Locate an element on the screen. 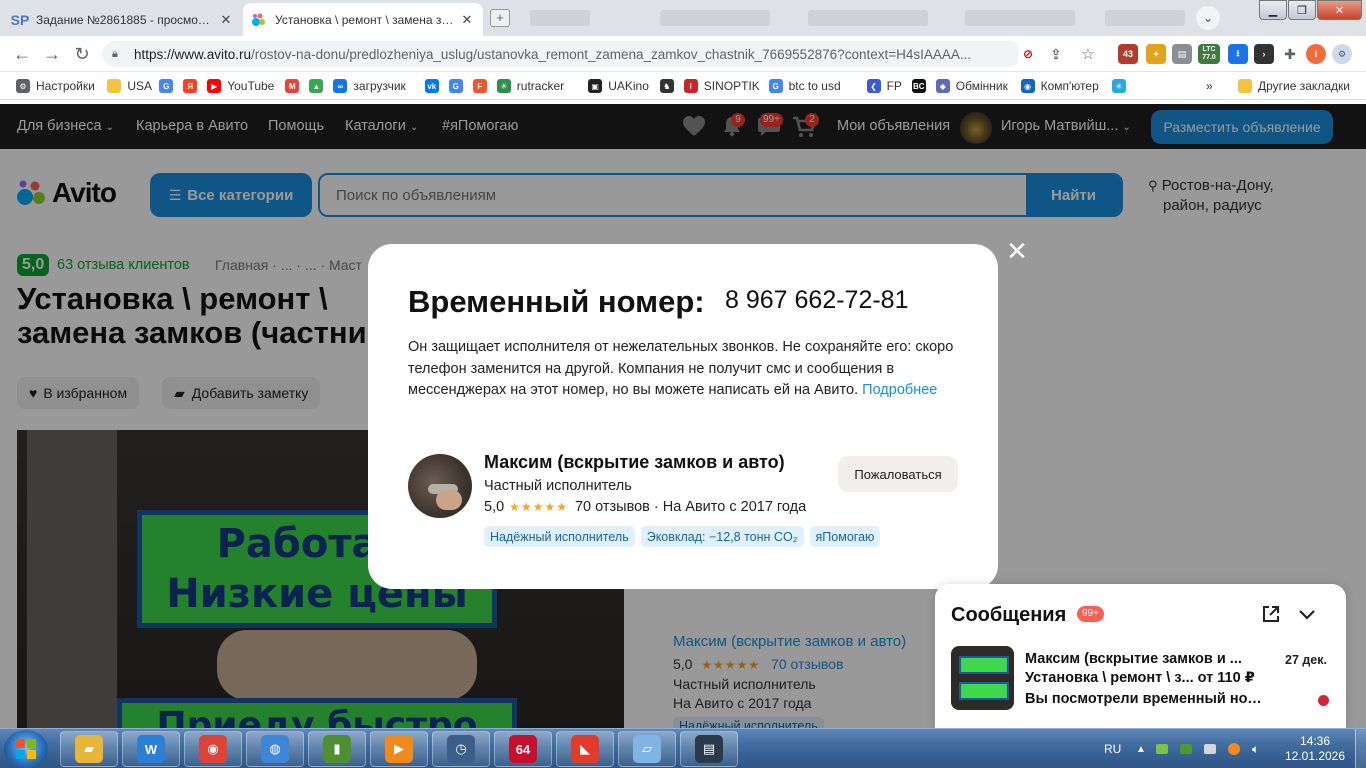 This screenshot has height=768, width=1366. collapse-chevron-icon is located at coordinates (1307, 614).